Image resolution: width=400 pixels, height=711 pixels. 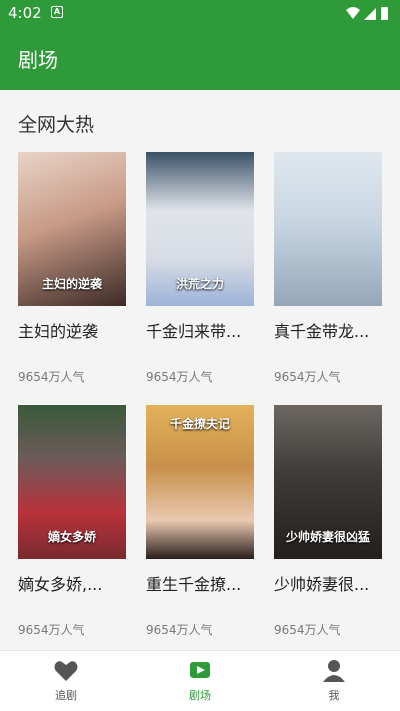 What do you see at coordinates (71, 537) in the screenshot?
I see `poster-title: 嫡女多娇` at bounding box center [71, 537].